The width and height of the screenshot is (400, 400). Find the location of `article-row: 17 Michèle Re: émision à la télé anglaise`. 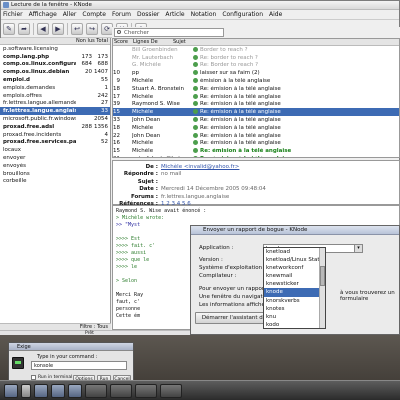

article-row: 17 Michèle Re: émision à la télé anglaise is located at coordinates (256, 97).